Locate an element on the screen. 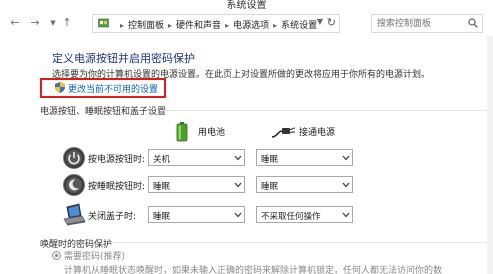 This screenshot has height=274, width=493. search-box is located at coordinates (427, 23).